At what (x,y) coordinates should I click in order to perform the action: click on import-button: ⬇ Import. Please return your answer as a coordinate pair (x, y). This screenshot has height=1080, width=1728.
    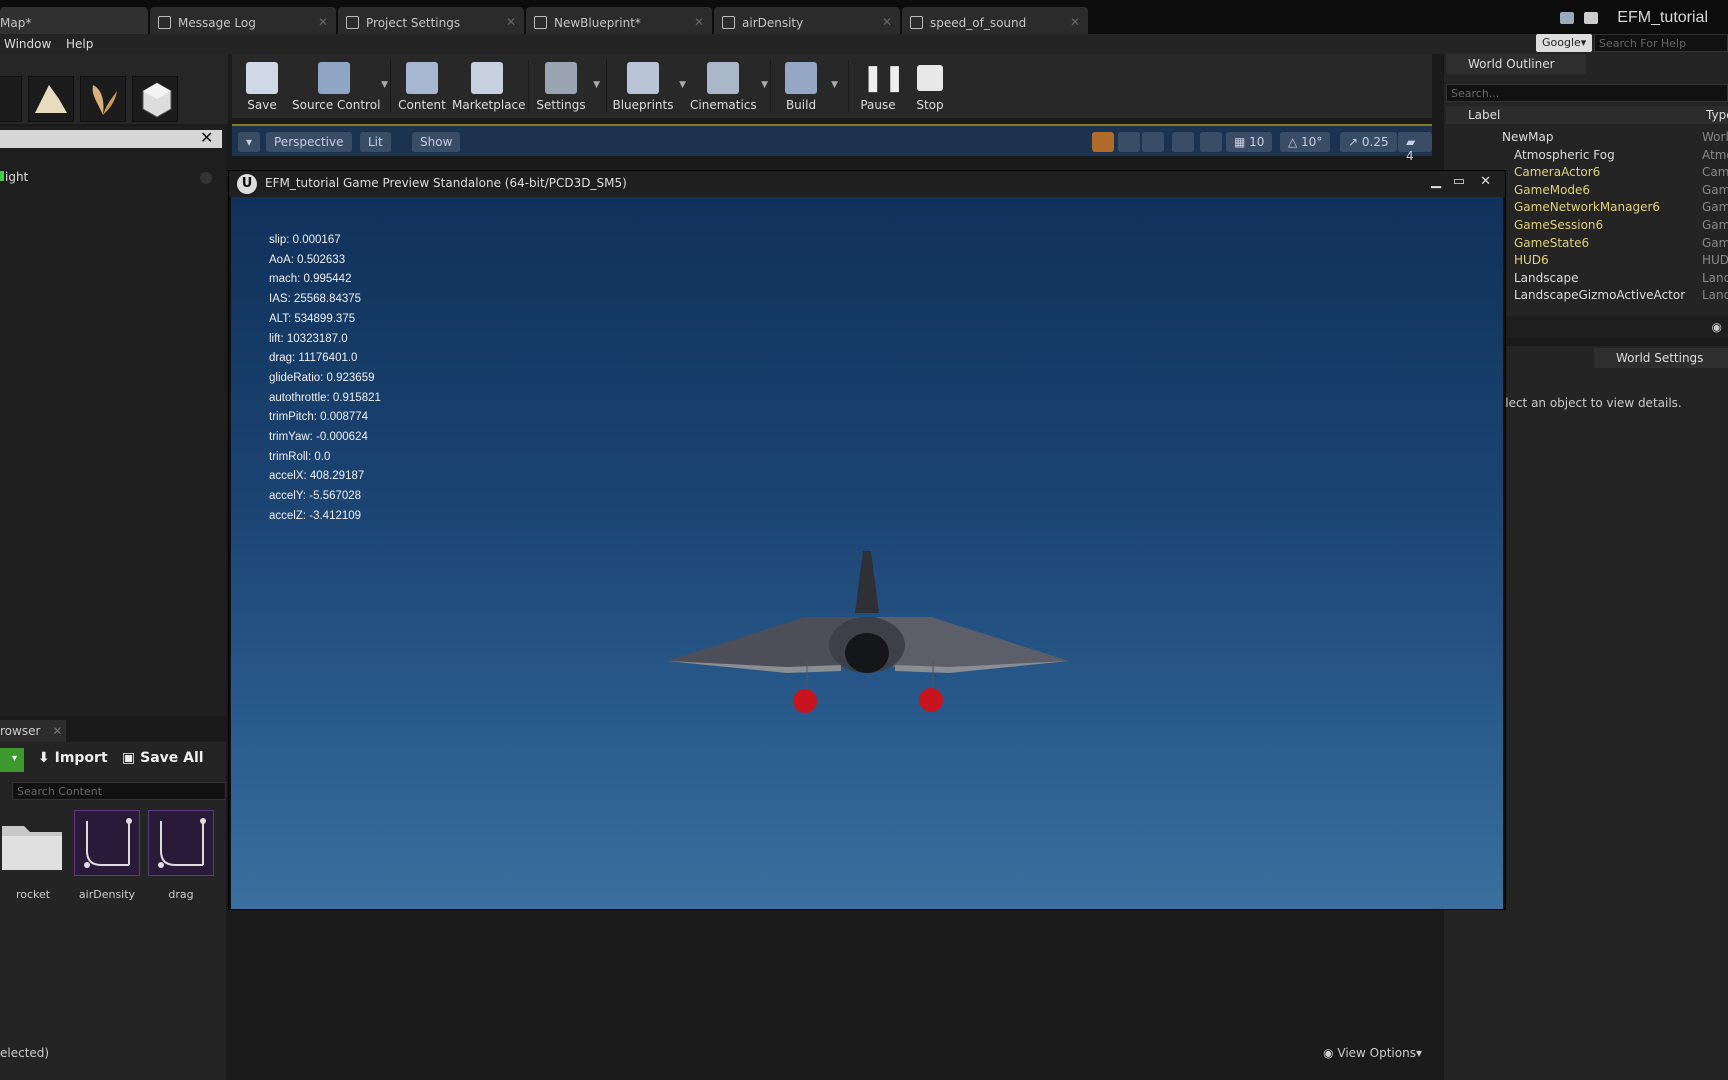
    Looking at the image, I should click on (73, 758).